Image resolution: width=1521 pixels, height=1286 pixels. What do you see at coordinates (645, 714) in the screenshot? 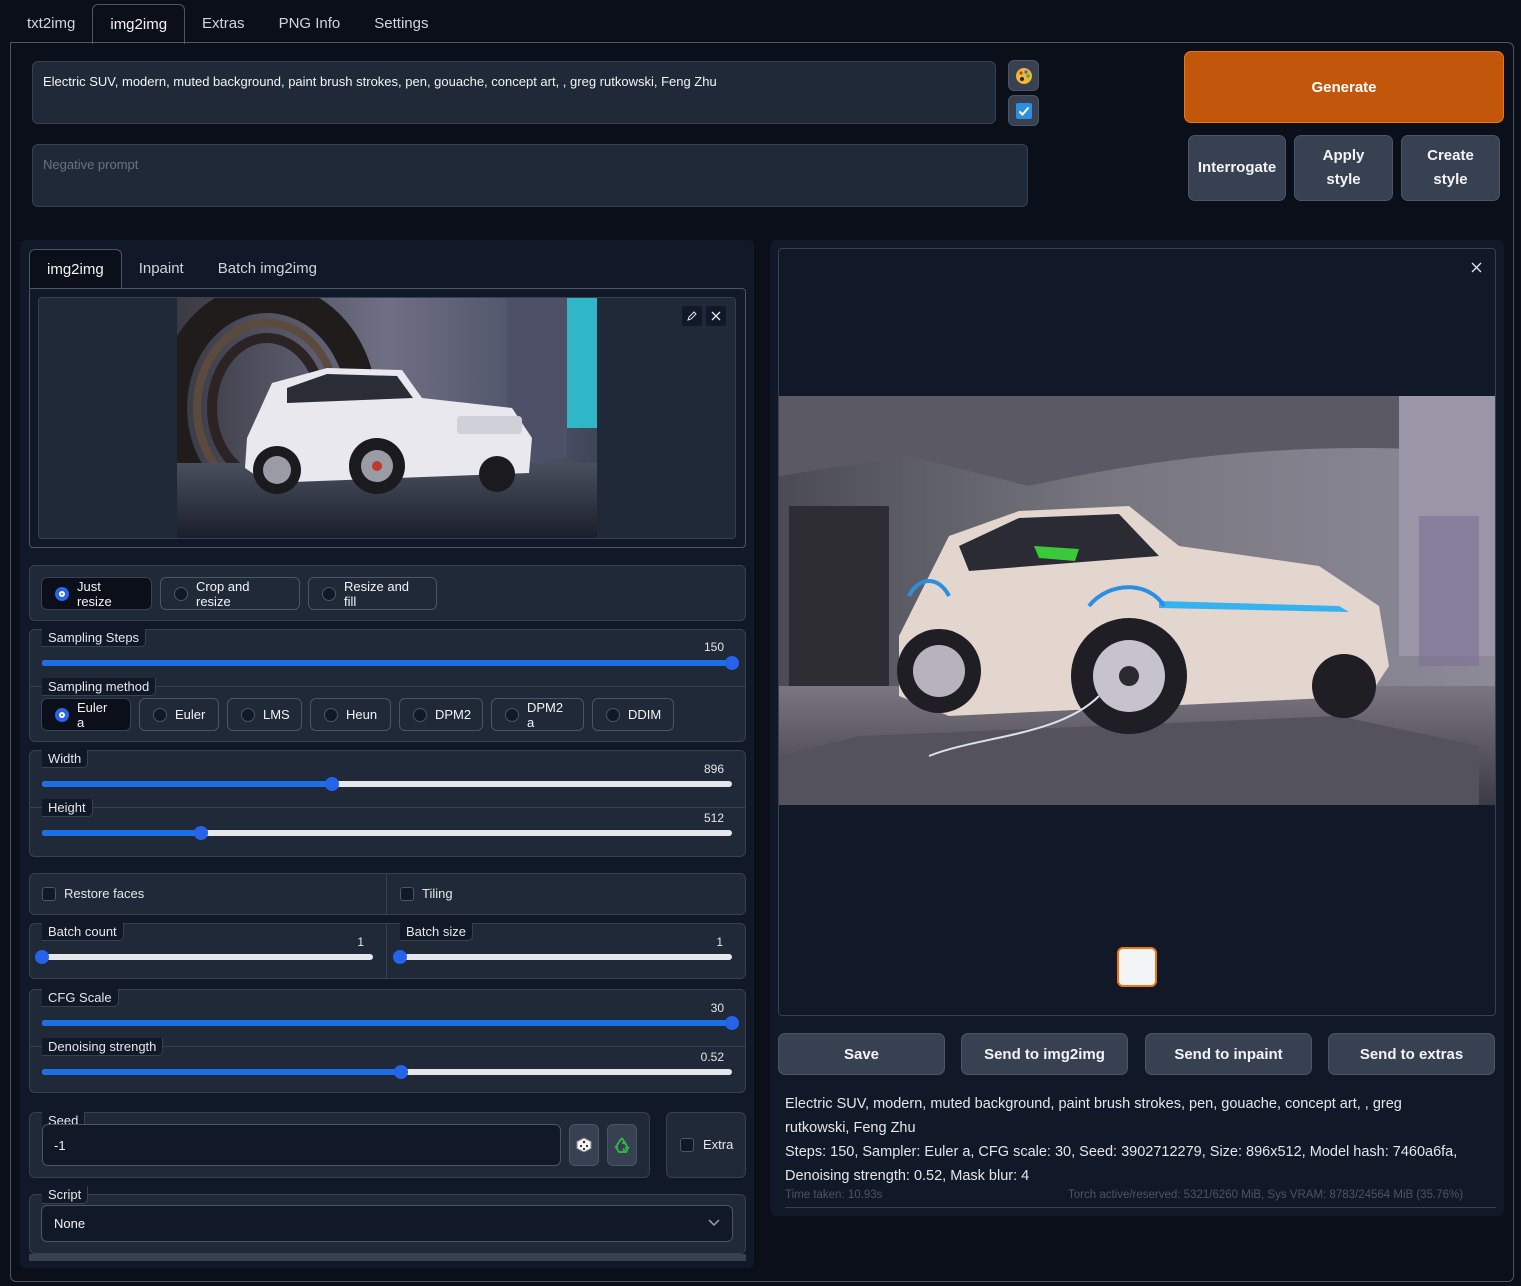
I see `radio-label: DDIM` at bounding box center [645, 714].